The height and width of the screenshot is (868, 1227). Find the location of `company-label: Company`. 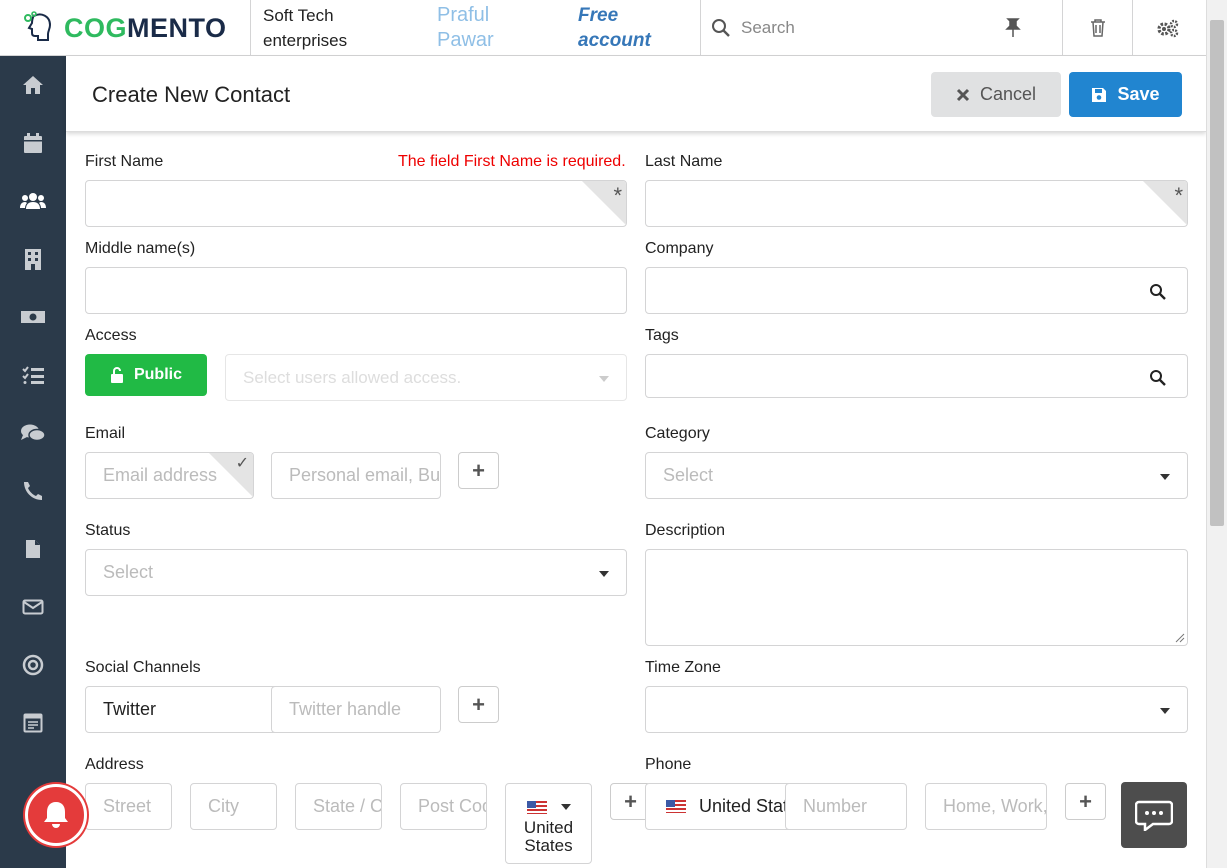

company-label: Company is located at coordinates (679, 248).